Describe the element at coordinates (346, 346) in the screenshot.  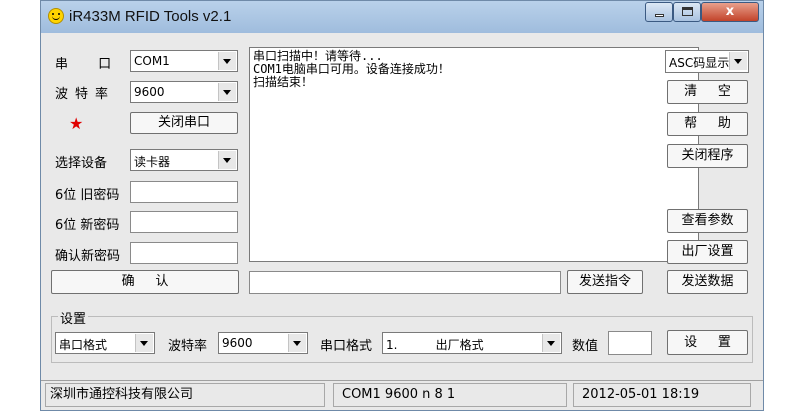
I see `settings-port-format-label: 串口格式` at that location.